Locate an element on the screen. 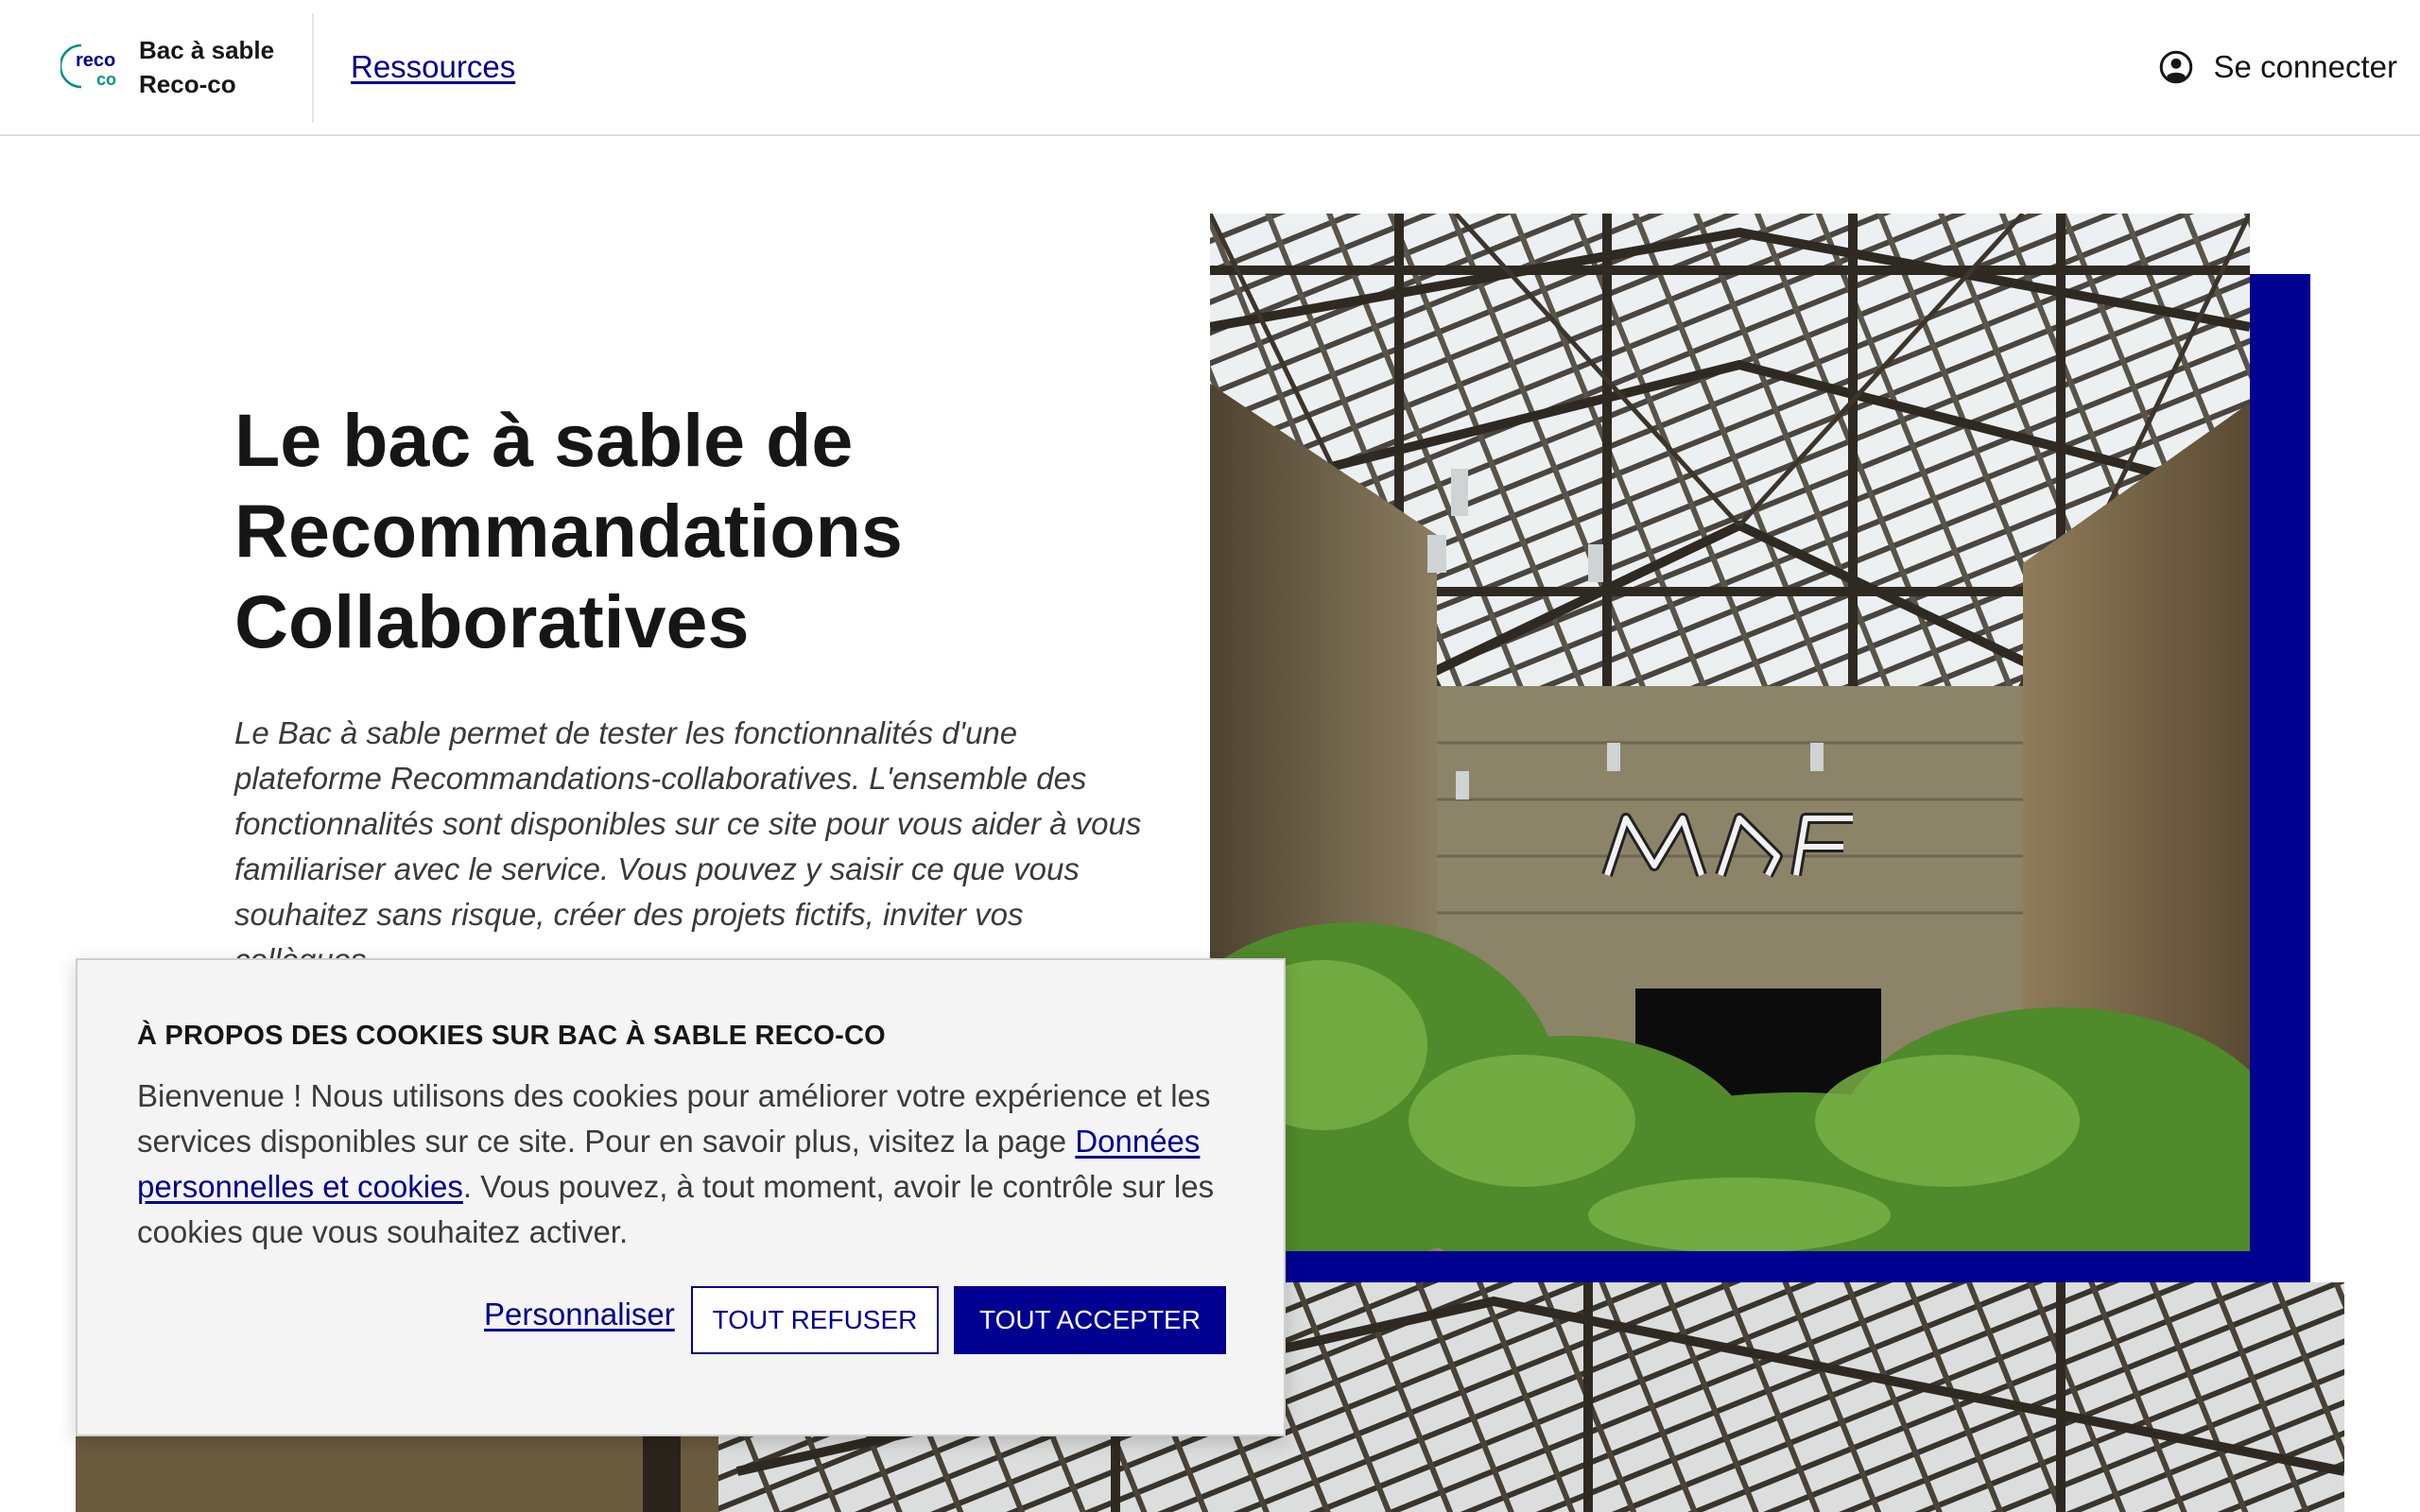 The width and height of the screenshot is (2420, 1512). title-line-1: Le bac à sable de is located at coordinates (544, 440).